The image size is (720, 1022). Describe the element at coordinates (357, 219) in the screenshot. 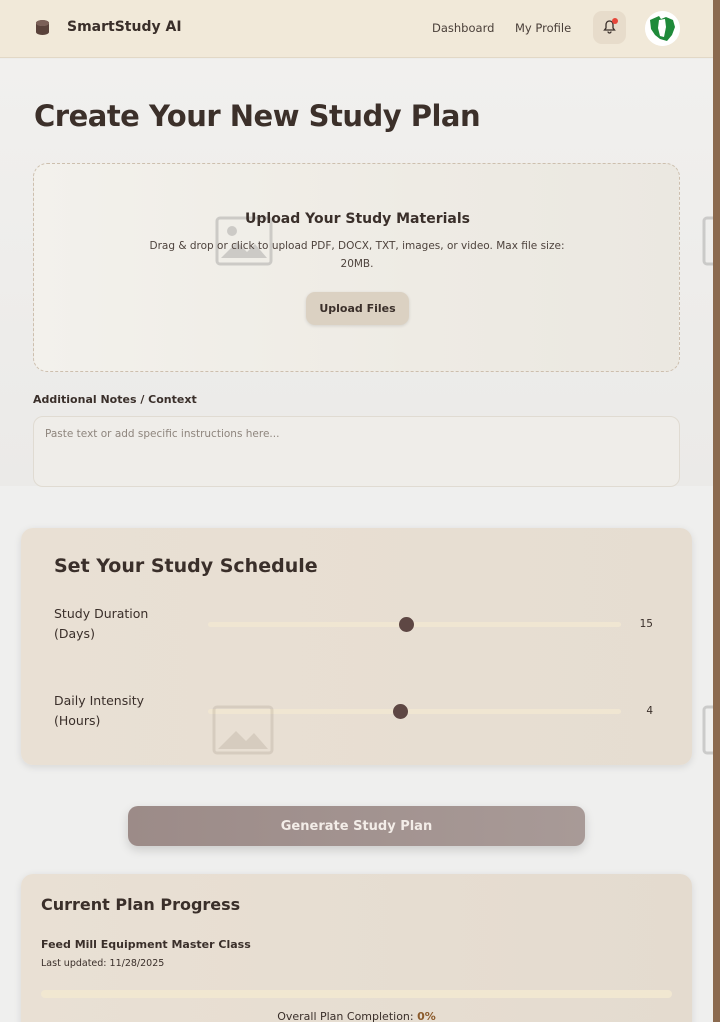

I see `upload-title: Upload Your Study Materials` at that location.